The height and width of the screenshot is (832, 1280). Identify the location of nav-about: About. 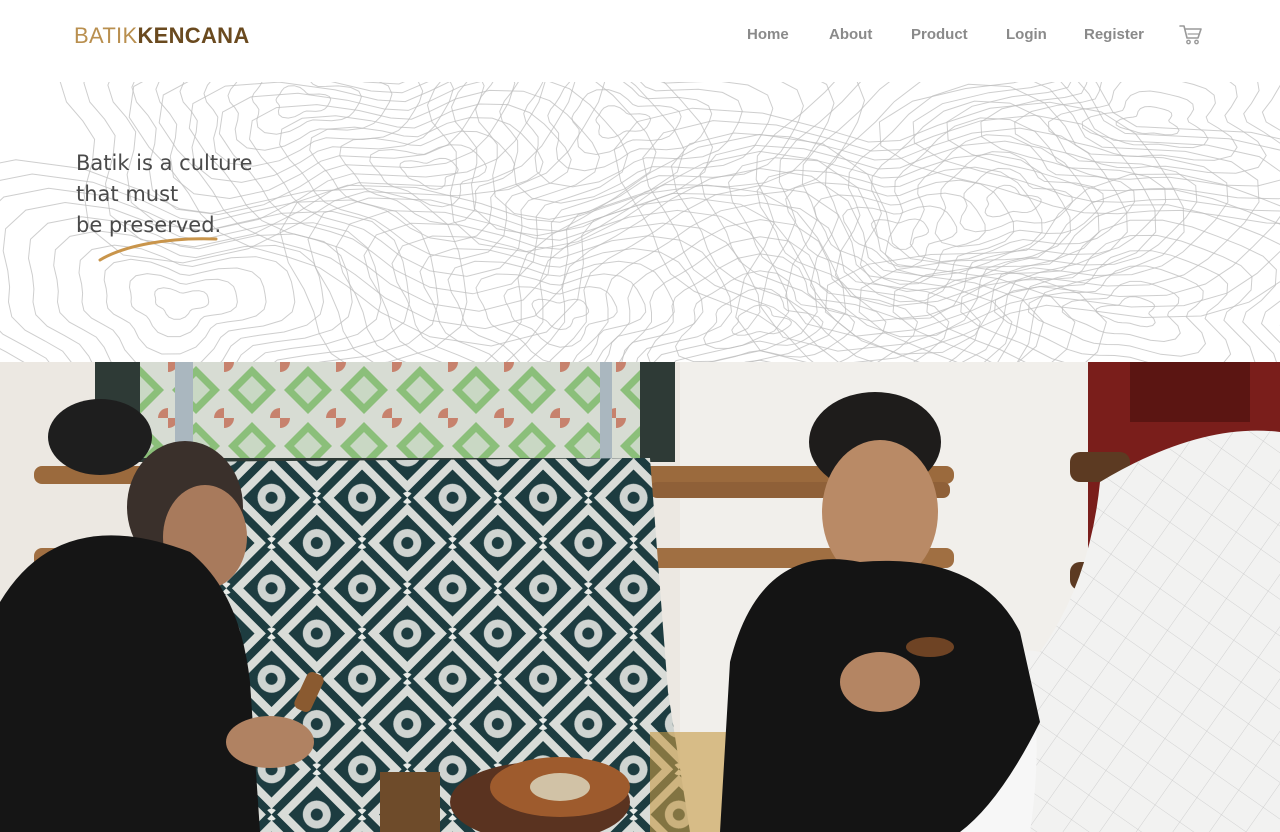
(850, 35).